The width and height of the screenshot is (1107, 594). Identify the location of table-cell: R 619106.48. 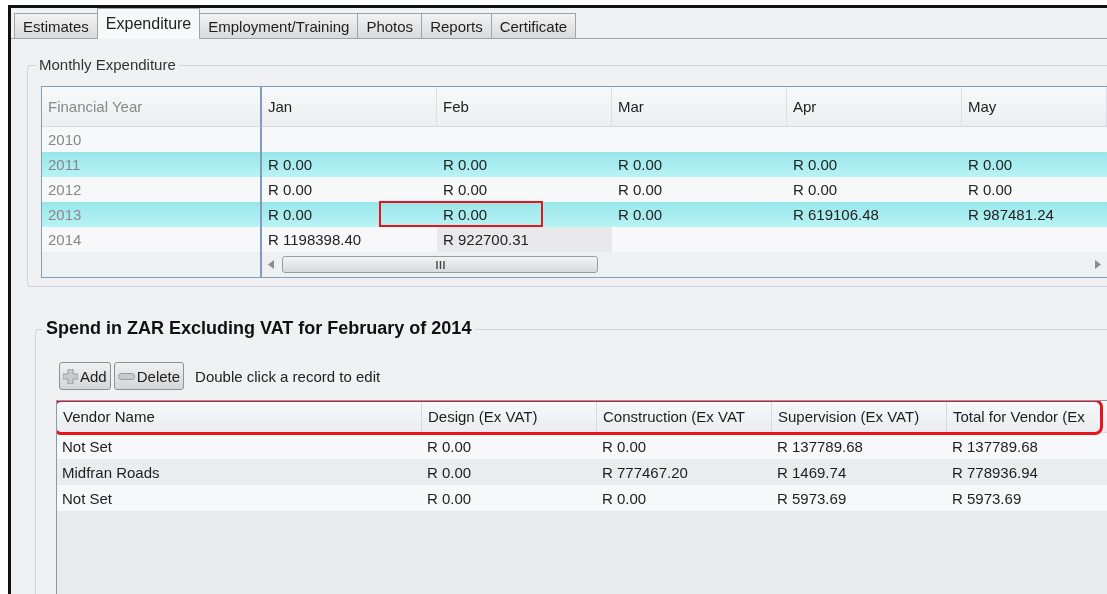
(874, 214).